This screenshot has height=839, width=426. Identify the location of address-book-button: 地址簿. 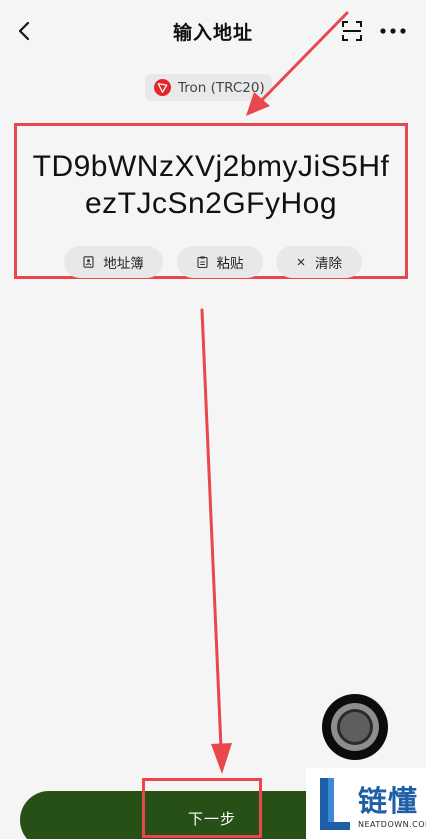
(113, 262).